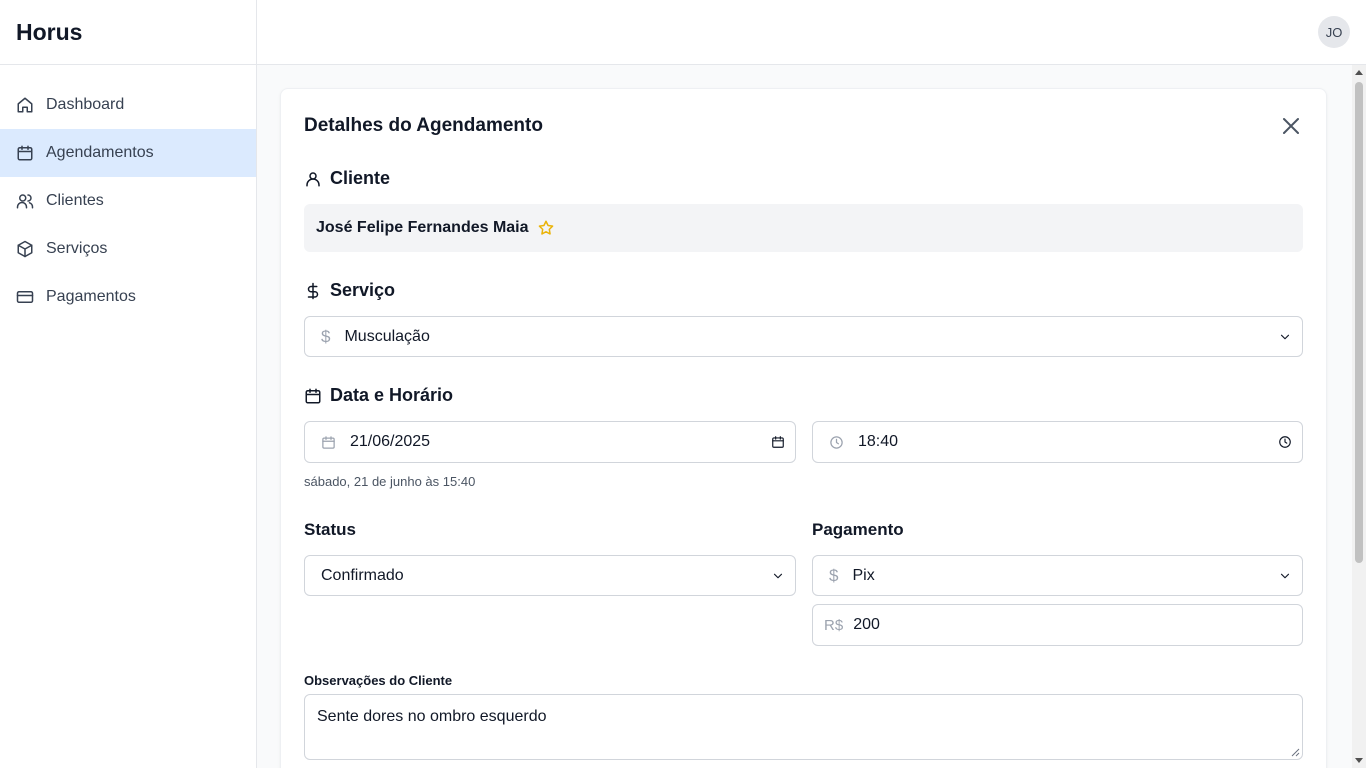  What do you see at coordinates (128, 201) in the screenshot?
I see `sidebar-item-clientes: Clientes` at bounding box center [128, 201].